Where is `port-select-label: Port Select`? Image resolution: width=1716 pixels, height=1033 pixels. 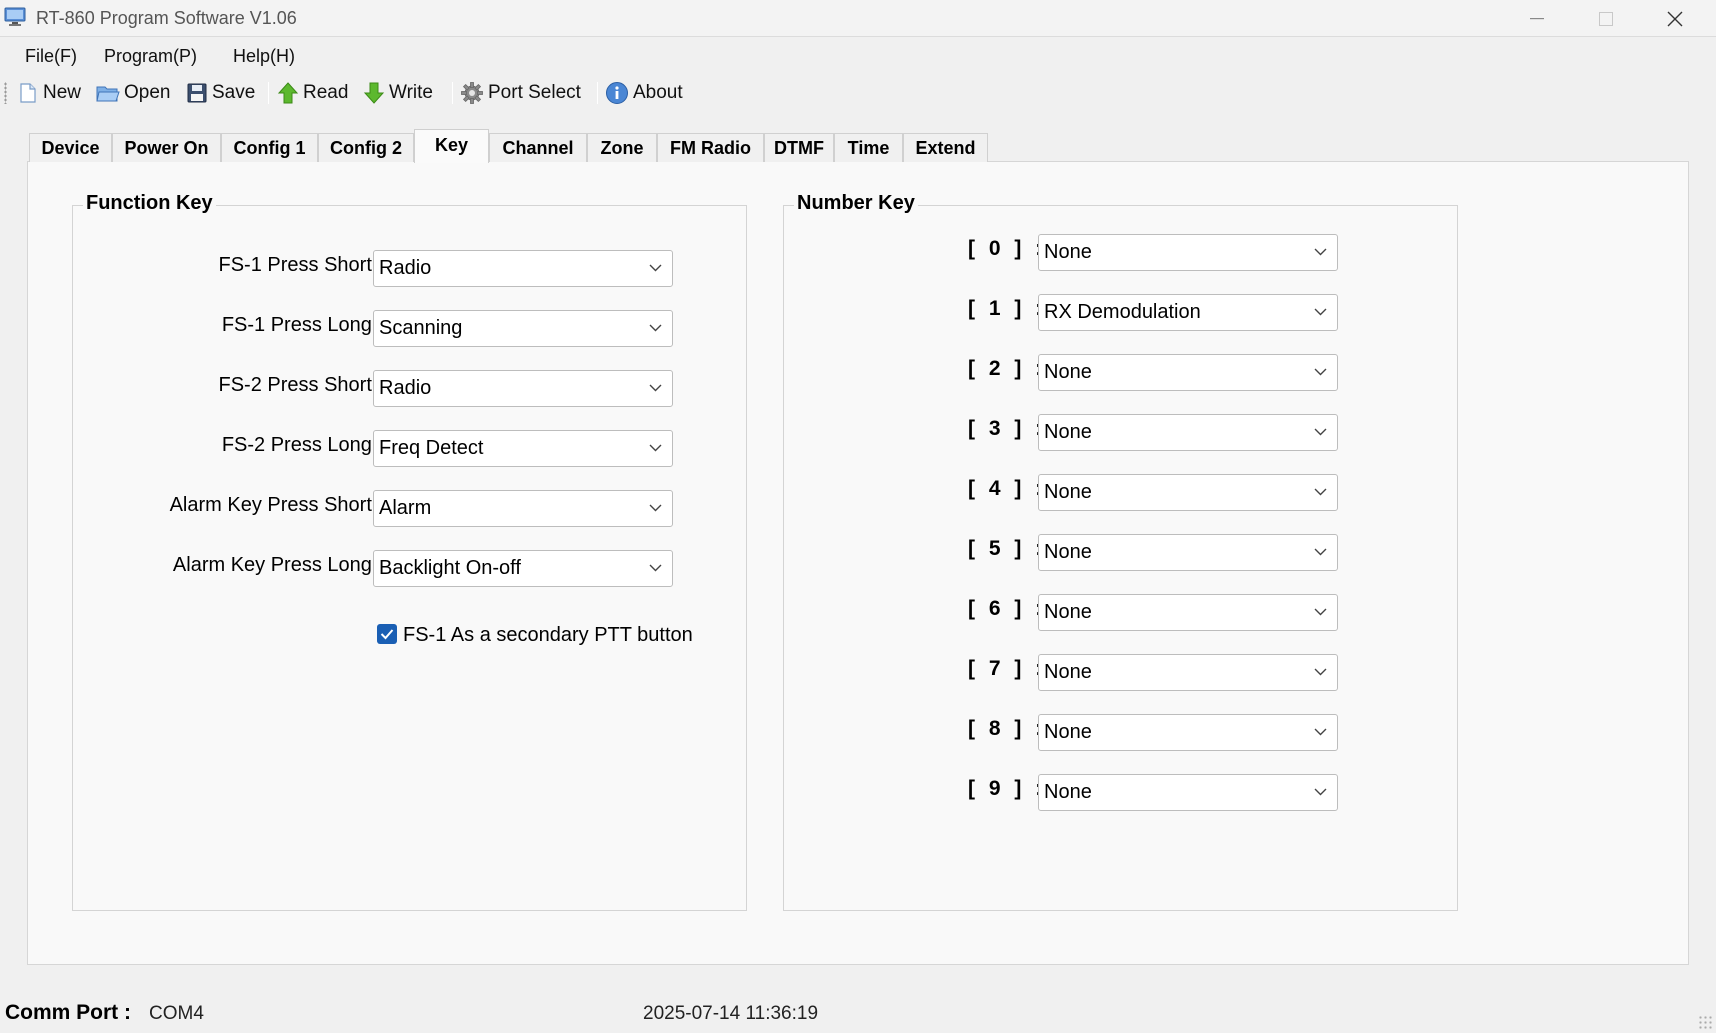
port-select-label: Port Select is located at coordinates (534, 92).